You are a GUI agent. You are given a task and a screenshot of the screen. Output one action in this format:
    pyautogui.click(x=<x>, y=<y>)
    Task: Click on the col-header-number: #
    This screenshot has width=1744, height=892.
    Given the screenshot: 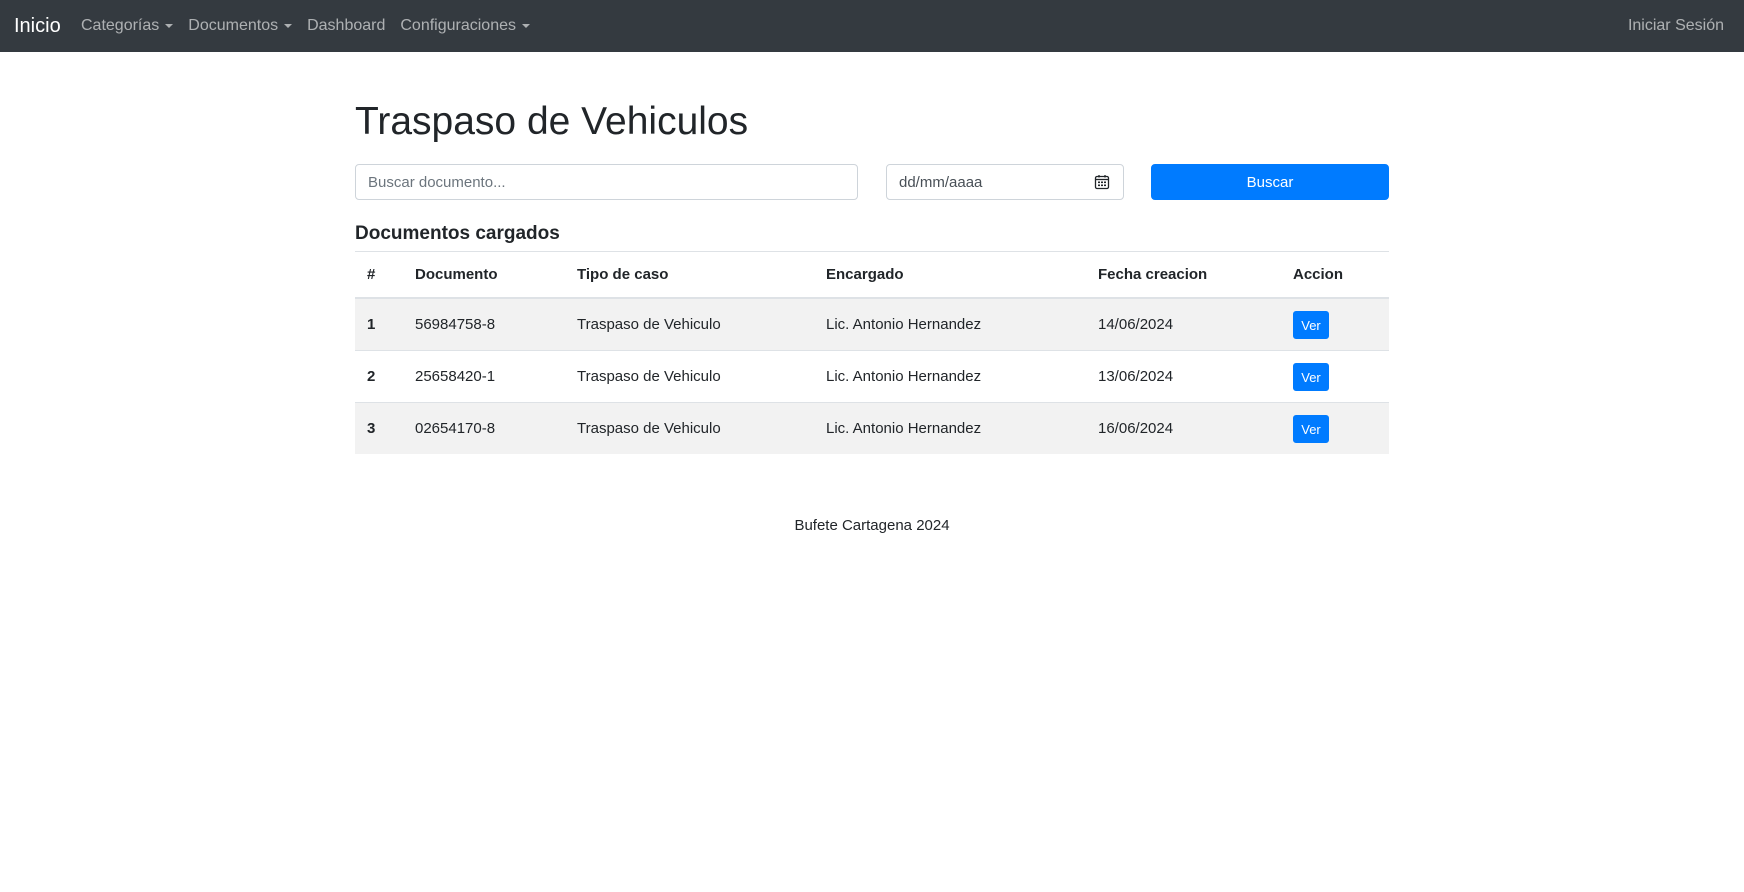 What is the action you would take?
    pyautogui.click(x=379, y=275)
    